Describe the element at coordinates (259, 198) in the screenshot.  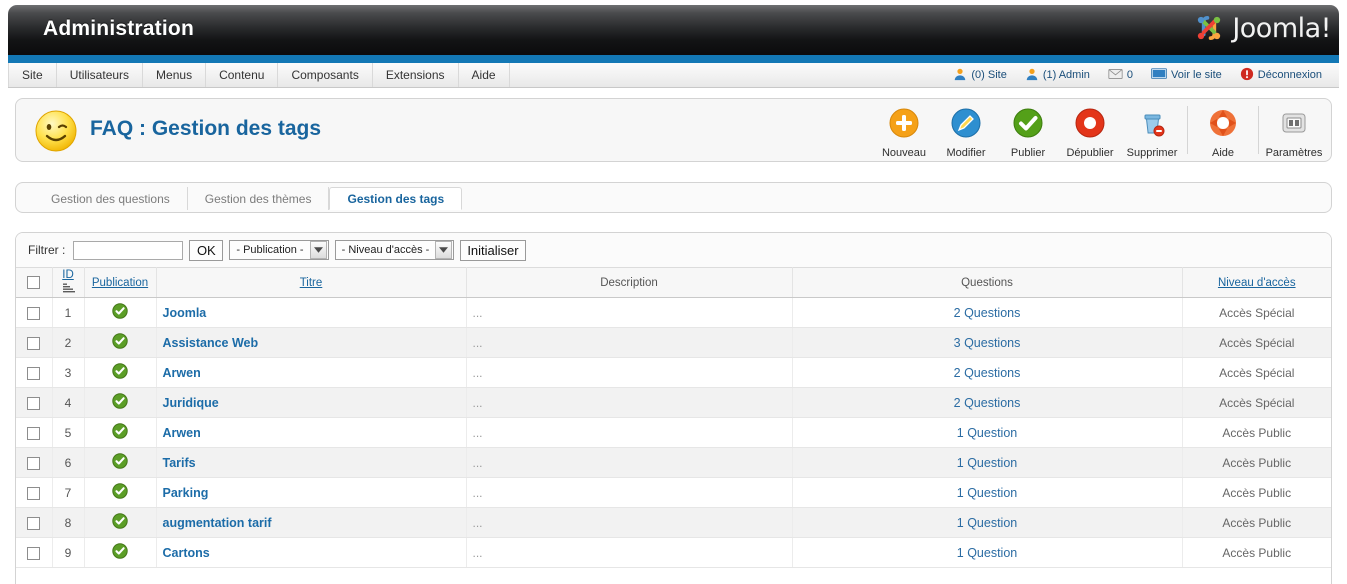
I see `tab-gestion-des-themes: Gestion des thèmes` at that location.